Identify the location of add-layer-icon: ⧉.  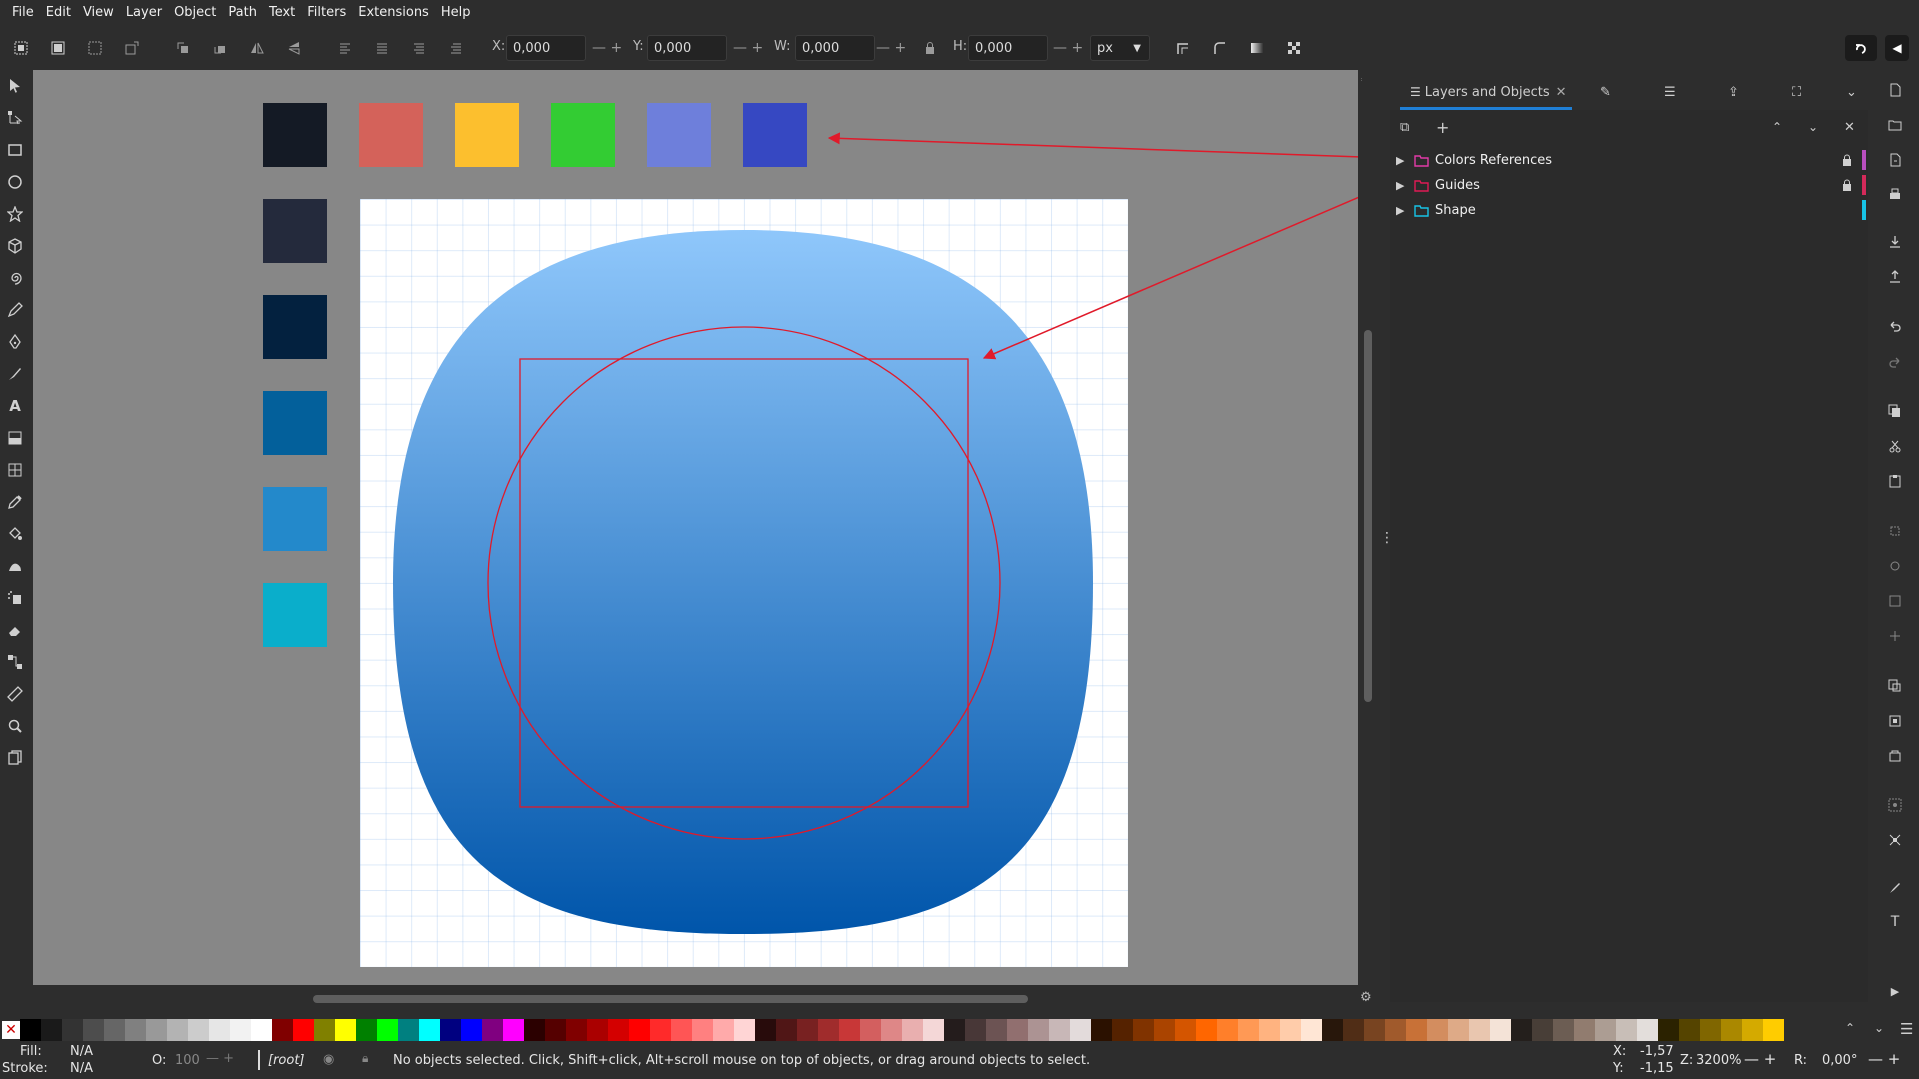
(1408, 128).